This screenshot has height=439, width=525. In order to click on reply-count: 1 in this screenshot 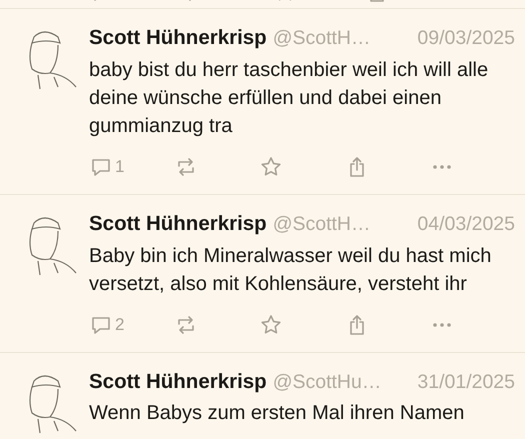, I will do `click(119, 167)`.